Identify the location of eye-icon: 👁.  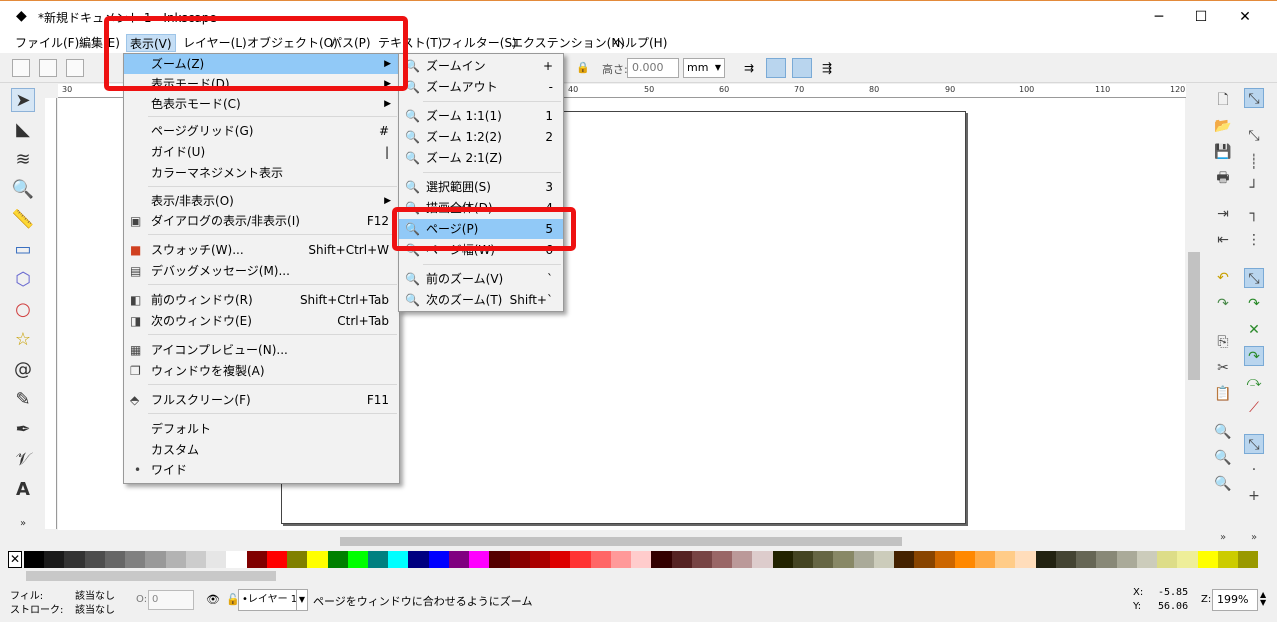
(213, 599).